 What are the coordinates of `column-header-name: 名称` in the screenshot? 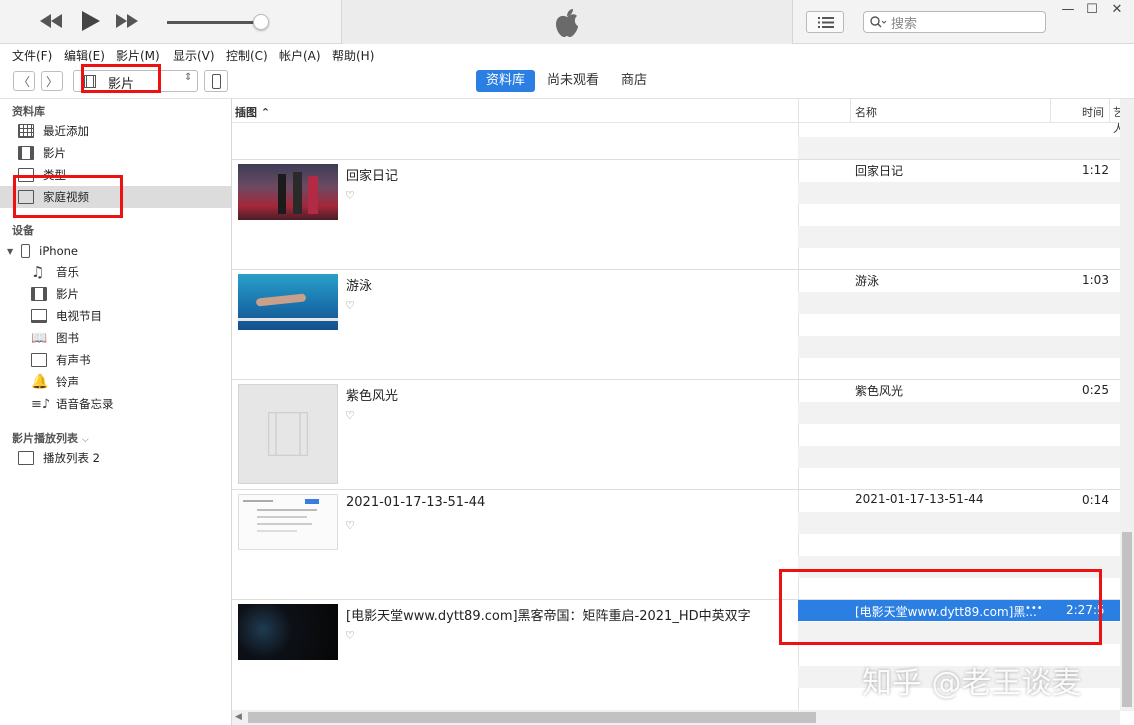 It's located at (866, 112).